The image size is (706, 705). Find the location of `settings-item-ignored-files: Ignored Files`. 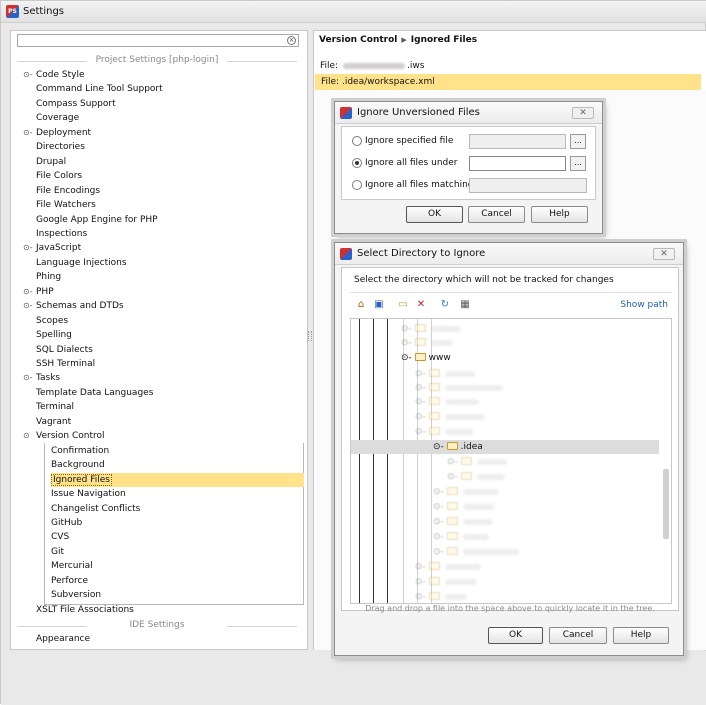

settings-item-ignored-files: Ignored Files is located at coordinates (177, 479).